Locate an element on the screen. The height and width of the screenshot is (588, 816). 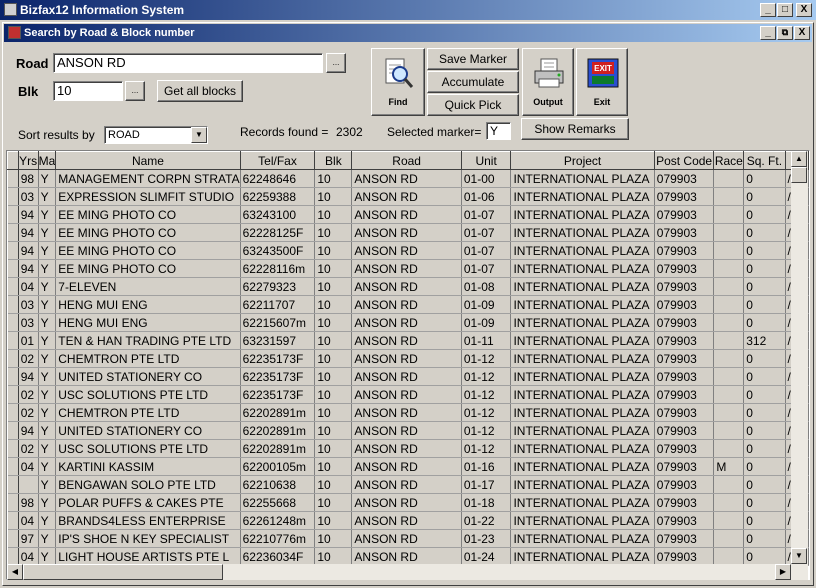
table-cell: 62210776m is located at coordinates (278, 538).